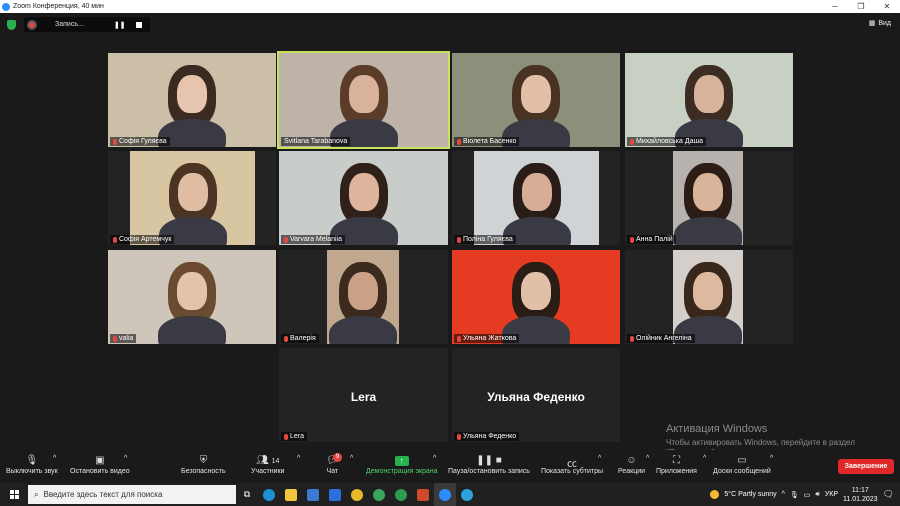 The height and width of the screenshot is (506, 900). Describe the element at coordinates (676, 465) in the screenshot. I see `apps-button: ⛶ Приложения` at that location.